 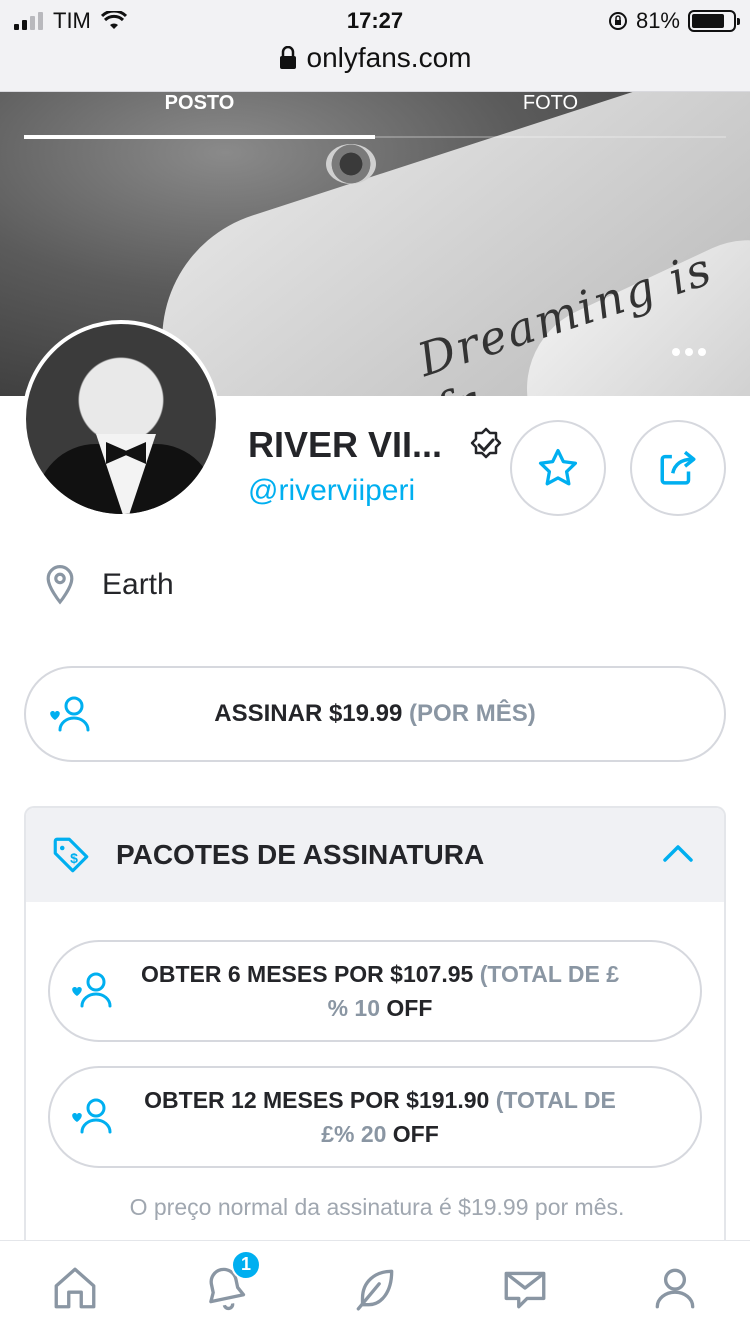 I want to click on avatar, so click(x=121, y=419).